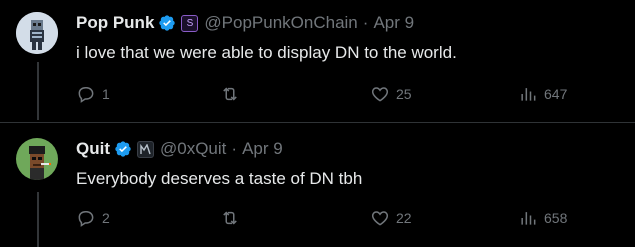 The width and height of the screenshot is (635, 247). I want to click on reply-button: 1, so click(93, 94).